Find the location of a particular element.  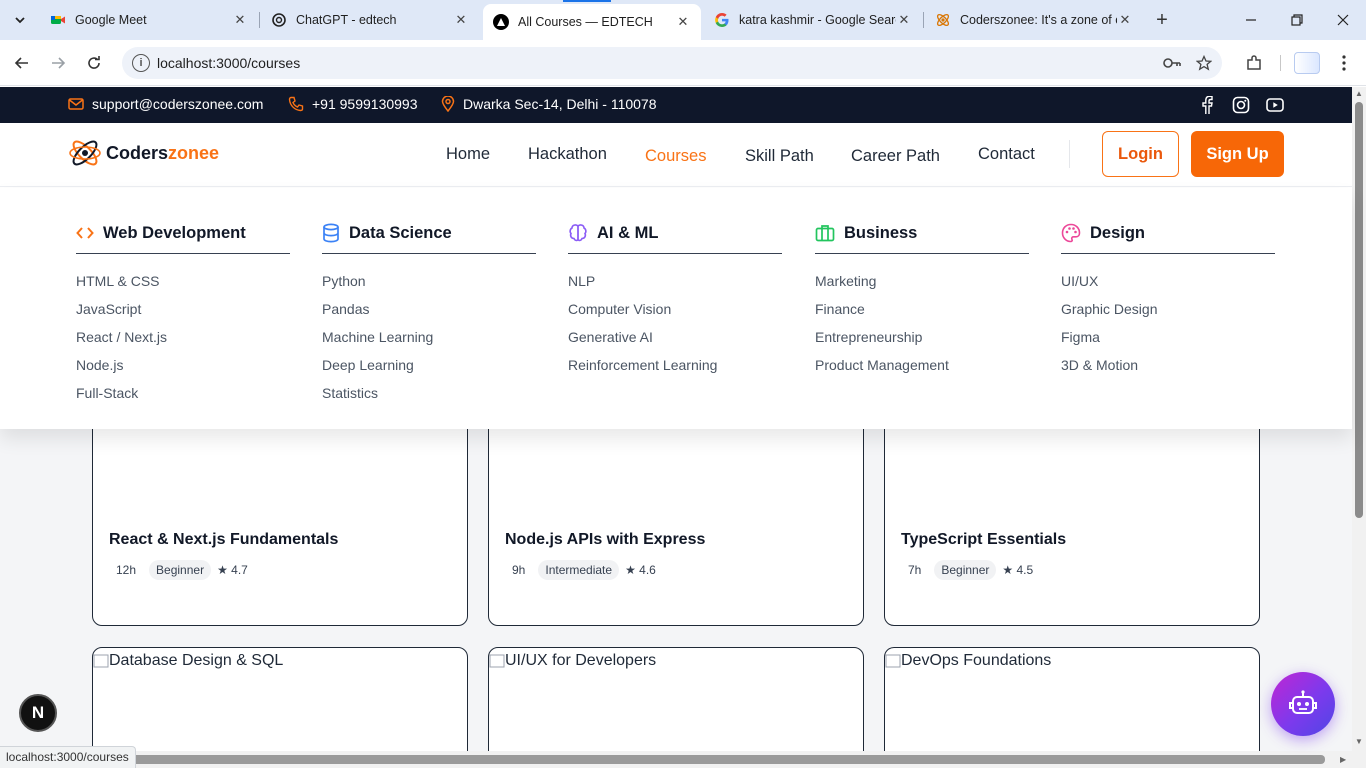

address-bar: i localhost:3000/courses is located at coordinates (672, 63).